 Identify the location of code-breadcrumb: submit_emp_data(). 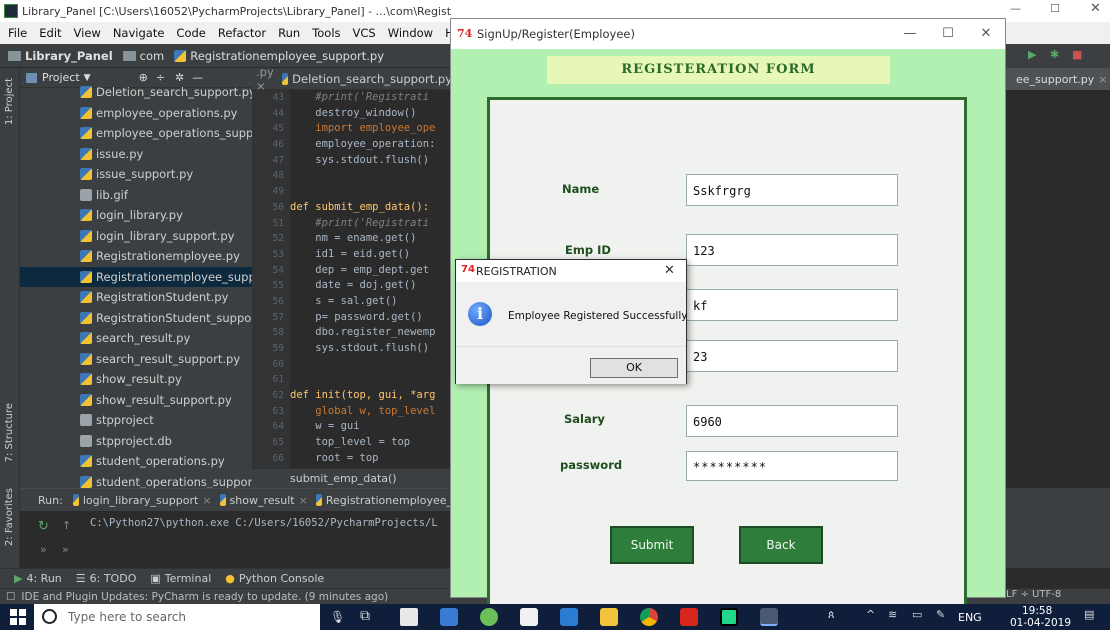
(343, 478).